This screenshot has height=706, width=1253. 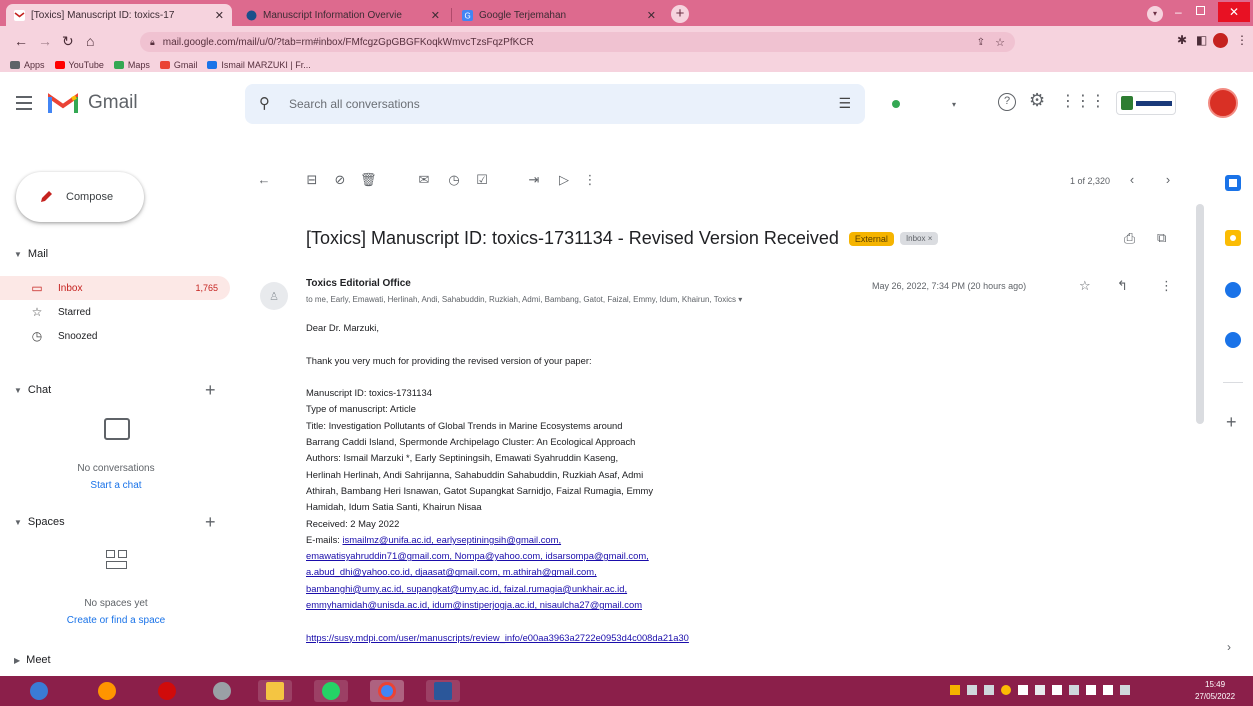 What do you see at coordinates (1200, 10) in the screenshot?
I see `maximize-window-icon` at bounding box center [1200, 10].